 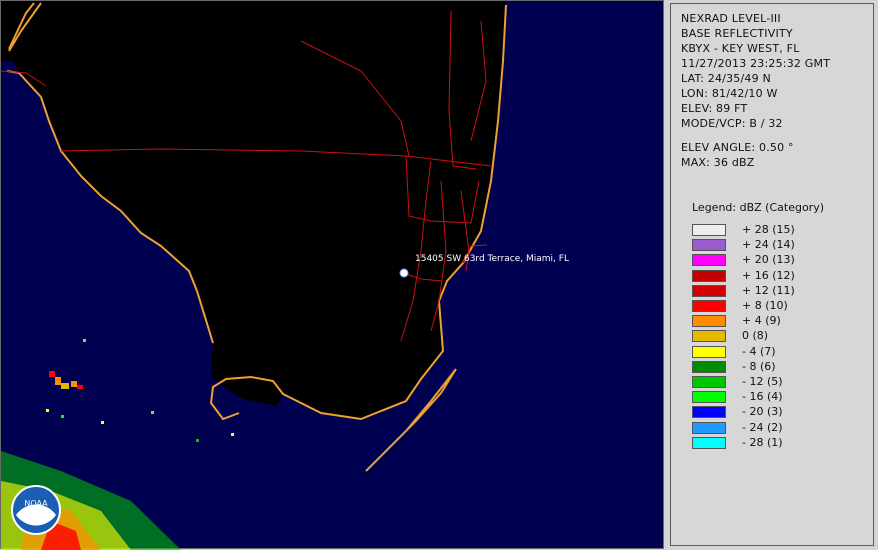 What do you see at coordinates (762, 412) in the screenshot?
I see `legend-label: - 20 (3)` at bounding box center [762, 412].